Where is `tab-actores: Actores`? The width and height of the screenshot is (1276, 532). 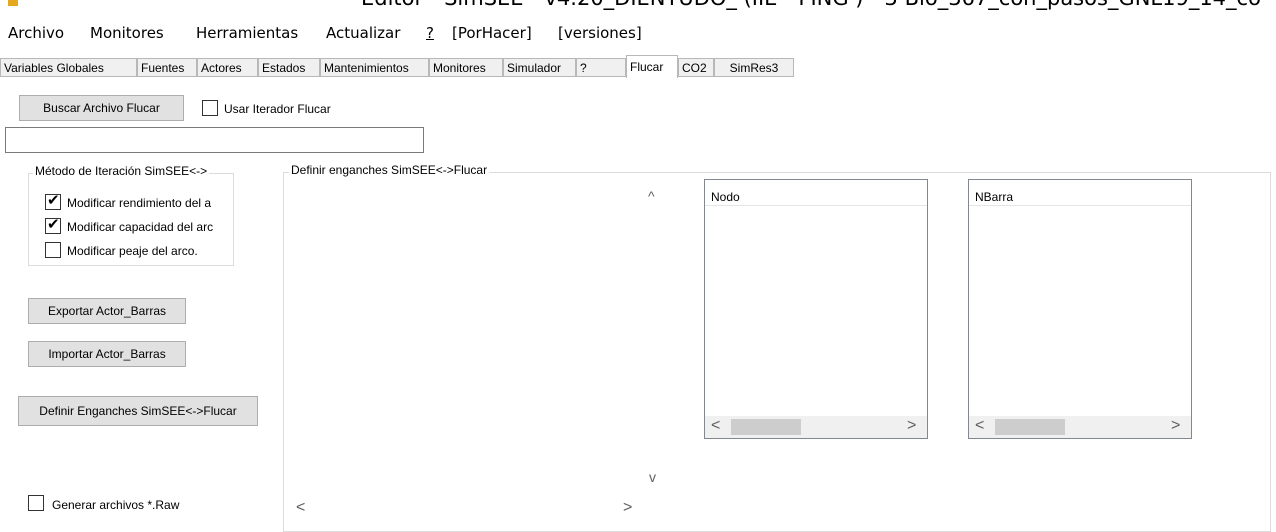
tab-actores: Actores is located at coordinates (227, 67).